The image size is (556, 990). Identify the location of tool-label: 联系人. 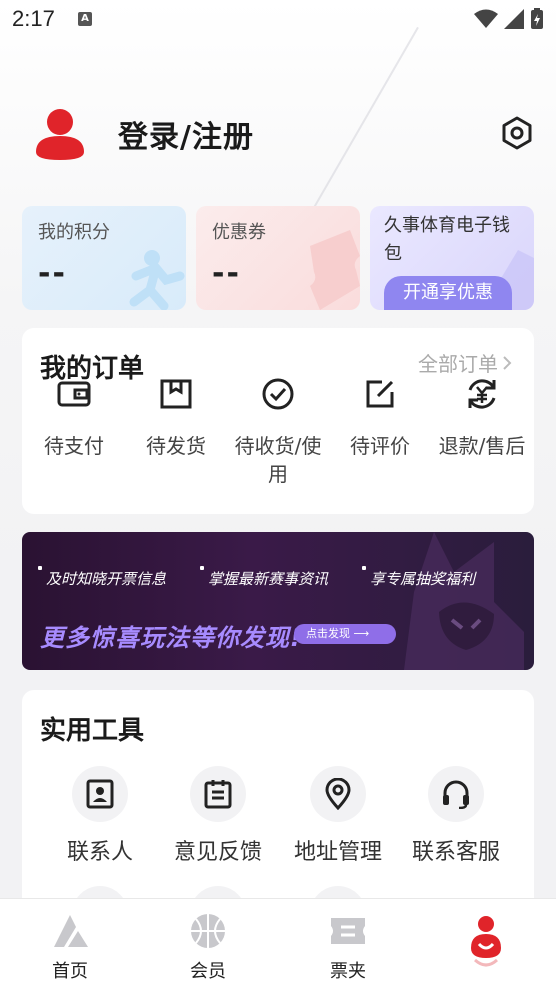
(99, 852).